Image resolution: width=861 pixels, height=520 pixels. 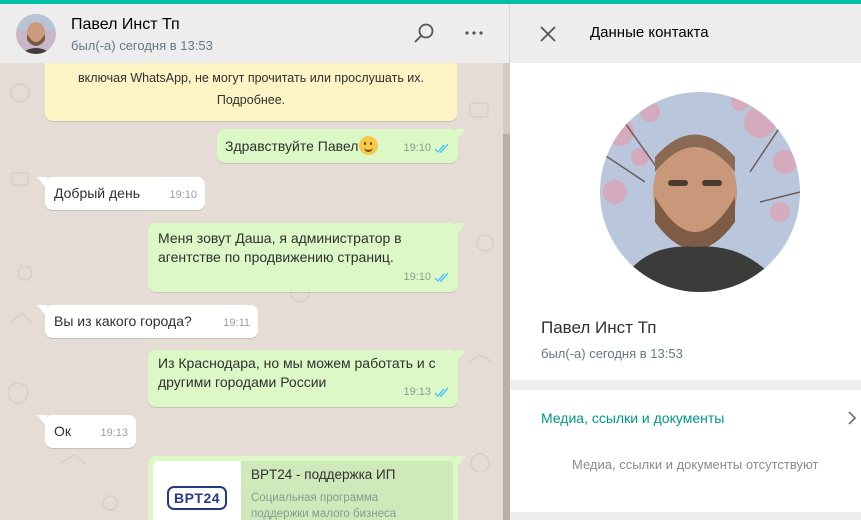 I want to click on learn-more-link: Подробнее., so click(x=251, y=100).